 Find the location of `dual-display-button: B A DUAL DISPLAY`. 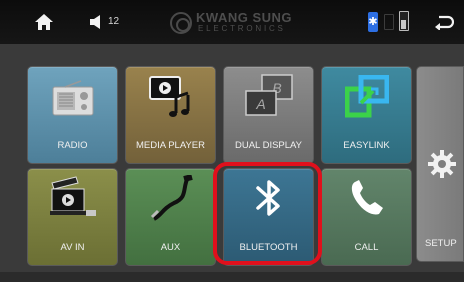

dual-display-button: B A DUAL DISPLAY is located at coordinates (268, 115).